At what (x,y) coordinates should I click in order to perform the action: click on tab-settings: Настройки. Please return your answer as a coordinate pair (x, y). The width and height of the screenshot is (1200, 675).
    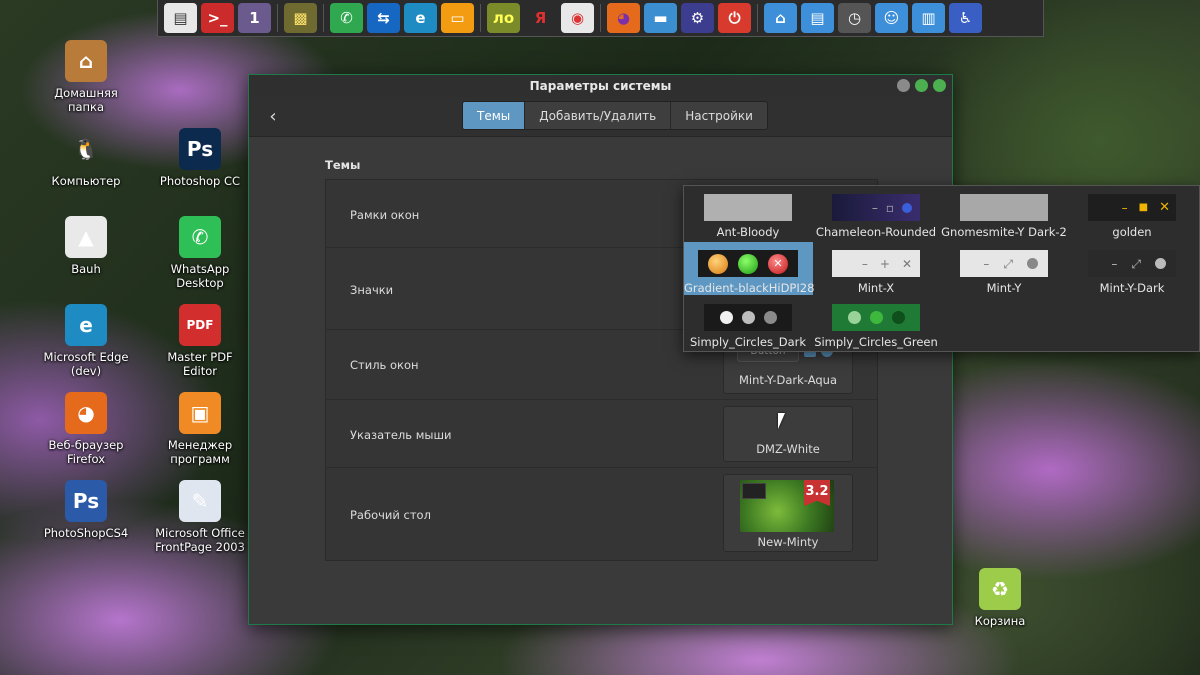
    Looking at the image, I should click on (719, 115).